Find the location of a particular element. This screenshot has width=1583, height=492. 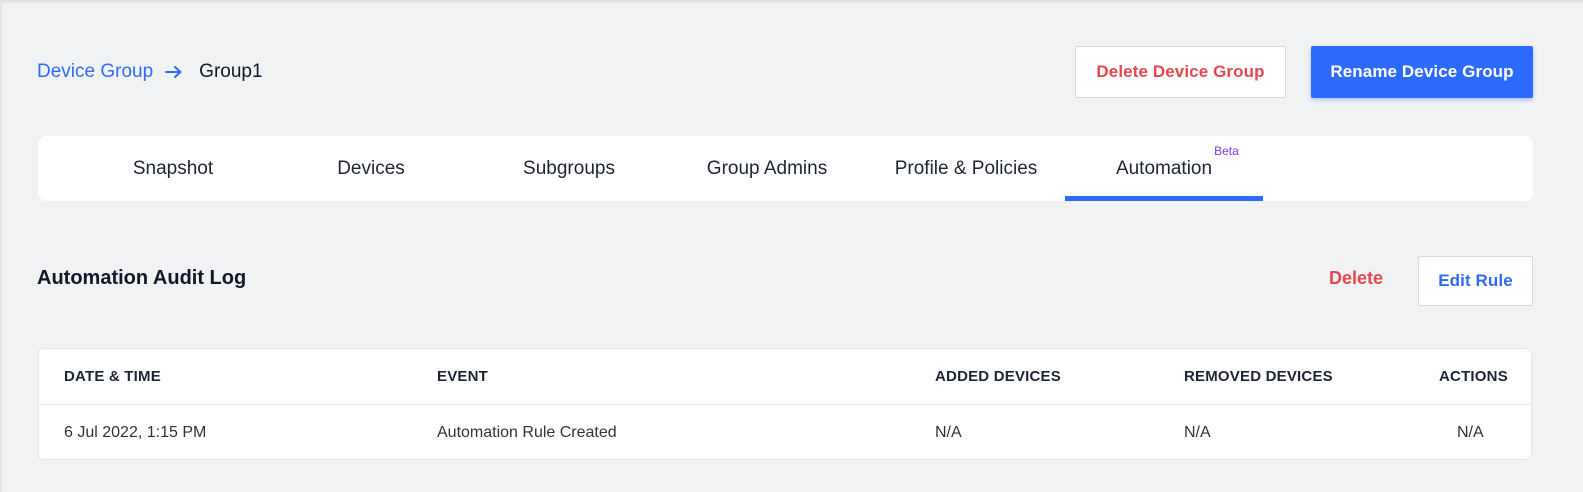

tab-label: Group Admins is located at coordinates (767, 168).